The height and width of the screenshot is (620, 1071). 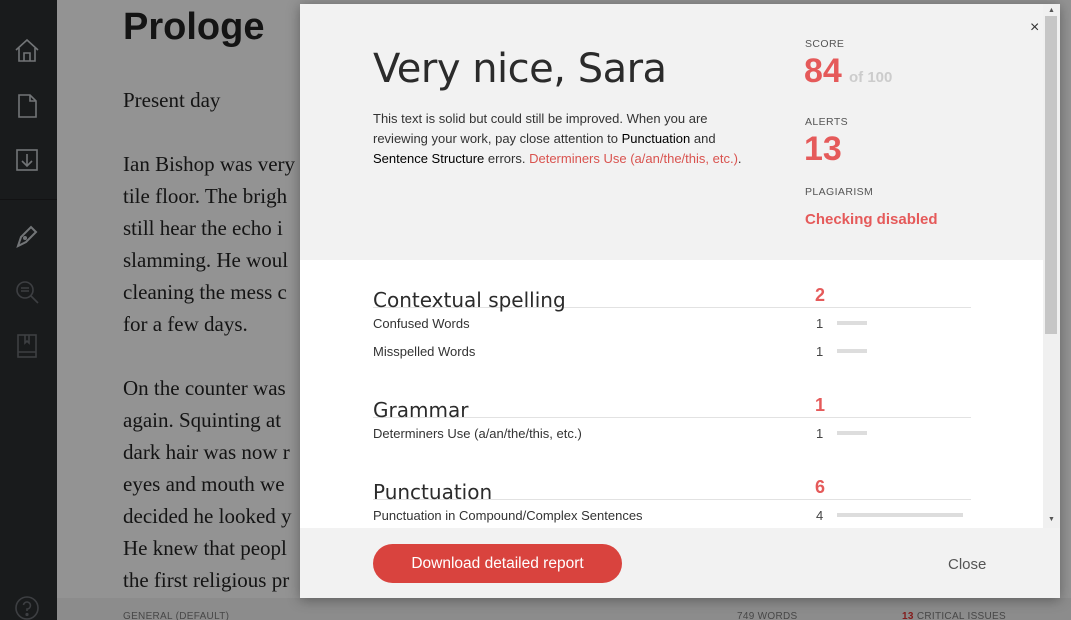 What do you see at coordinates (820, 515) in the screenshot?
I see `issue-count: 4` at bounding box center [820, 515].